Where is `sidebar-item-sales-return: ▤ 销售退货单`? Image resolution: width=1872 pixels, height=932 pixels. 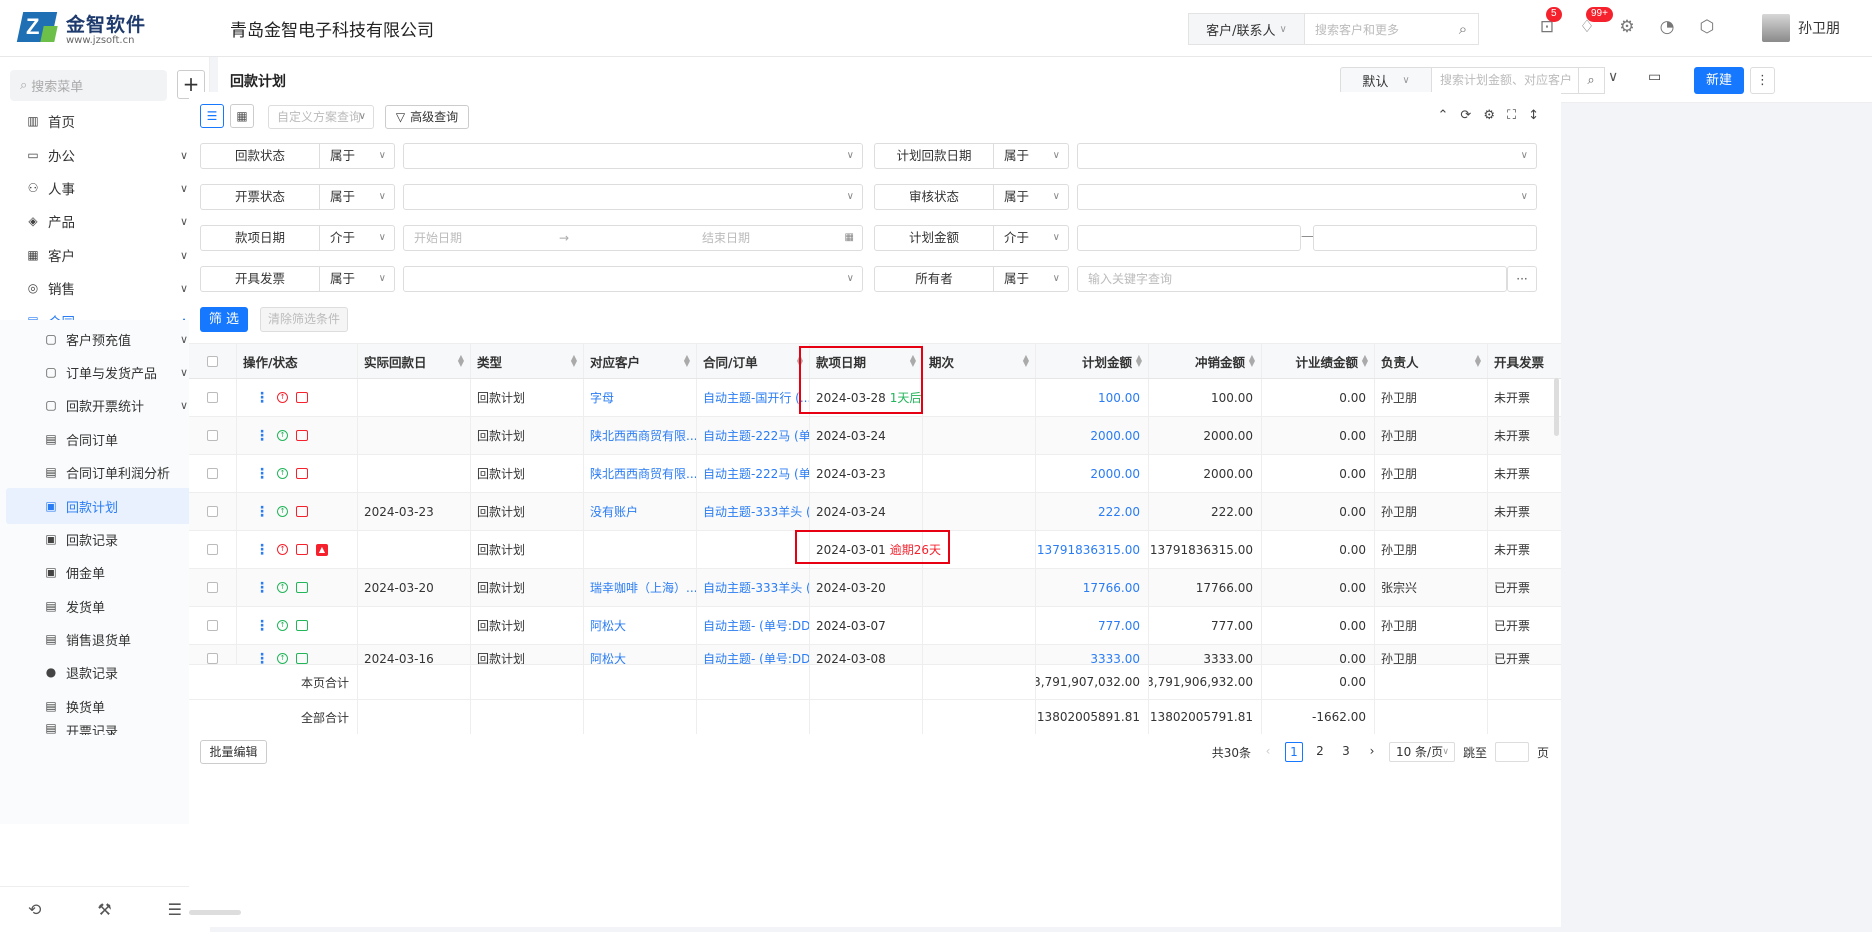
sidebar-item-sales-return: ▤ 销售退货单 is located at coordinates (105, 639).